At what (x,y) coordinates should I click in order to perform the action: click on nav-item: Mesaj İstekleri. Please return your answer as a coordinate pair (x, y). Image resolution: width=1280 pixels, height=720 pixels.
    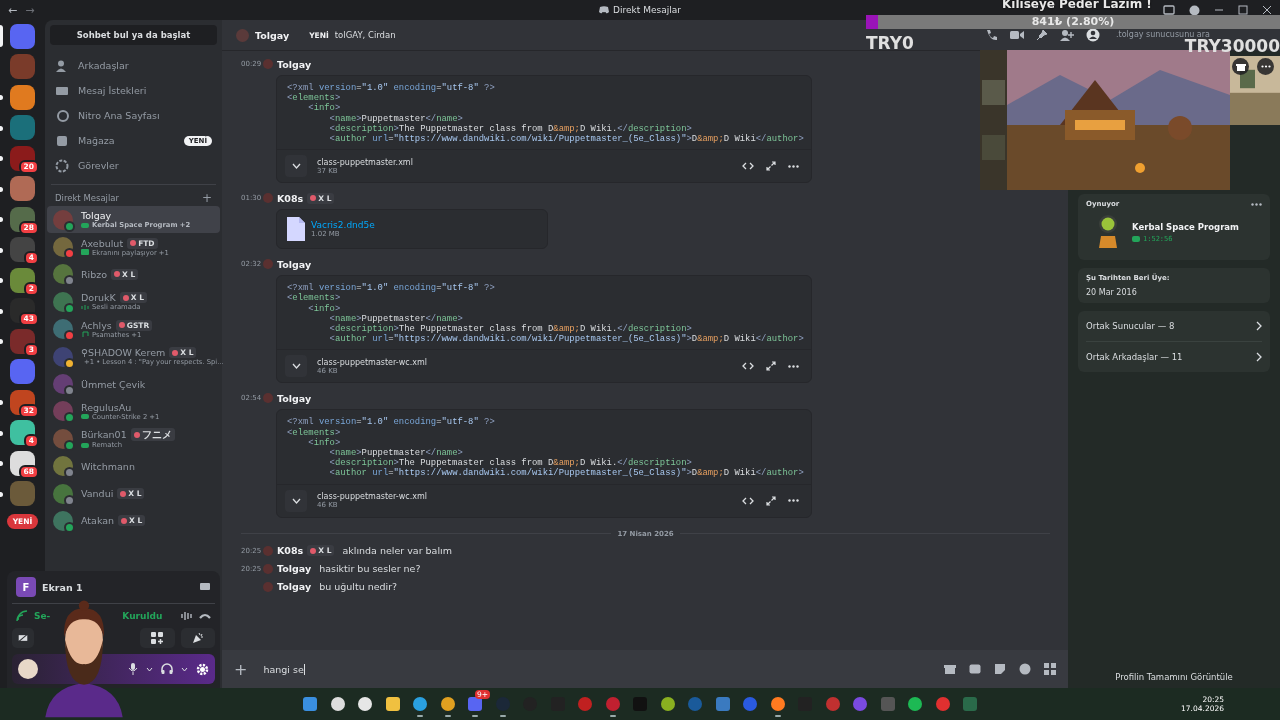
    Looking at the image, I should click on (133, 90).